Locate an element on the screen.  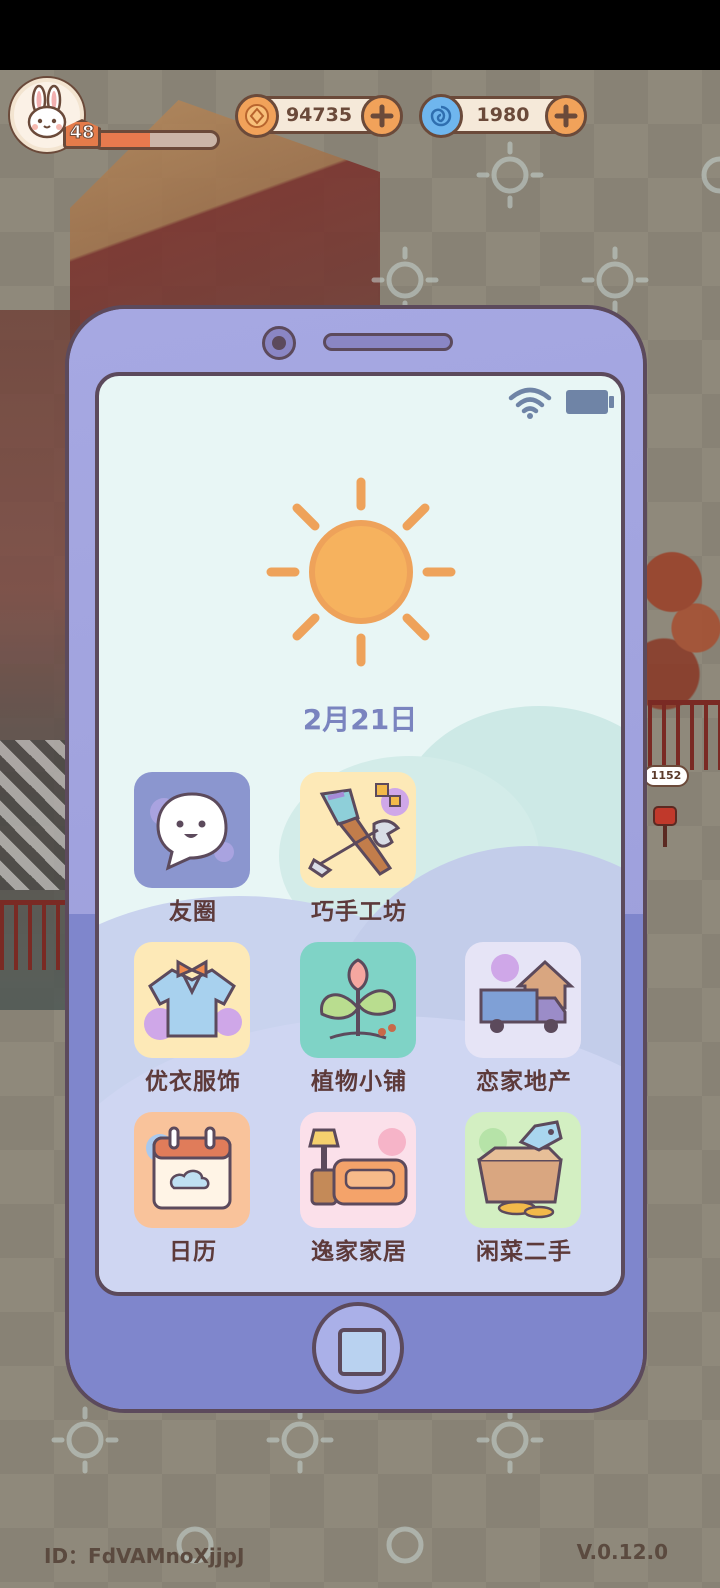
speaker-slot is located at coordinates (388, 342).